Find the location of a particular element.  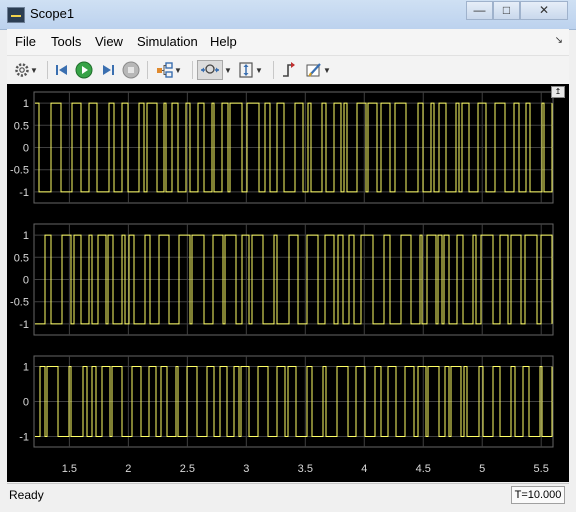

window-title: Scope1 is located at coordinates (52, 13).